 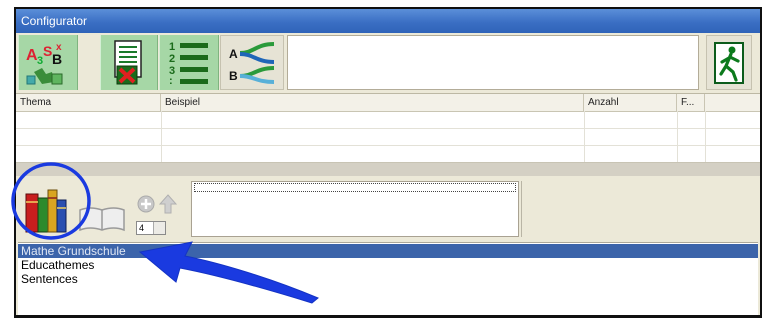 I want to click on plus-circle-icon, so click(x=146, y=204).